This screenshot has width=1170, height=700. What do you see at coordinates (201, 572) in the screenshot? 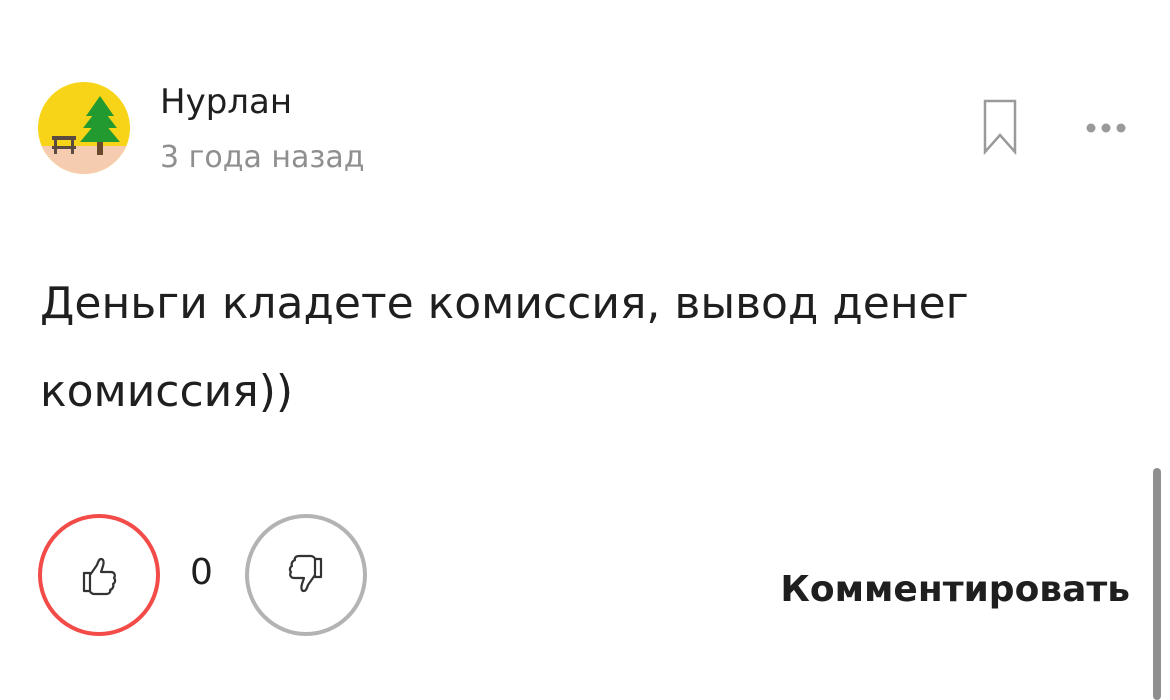
I see `rating-count: 0` at bounding box center [201, 572].